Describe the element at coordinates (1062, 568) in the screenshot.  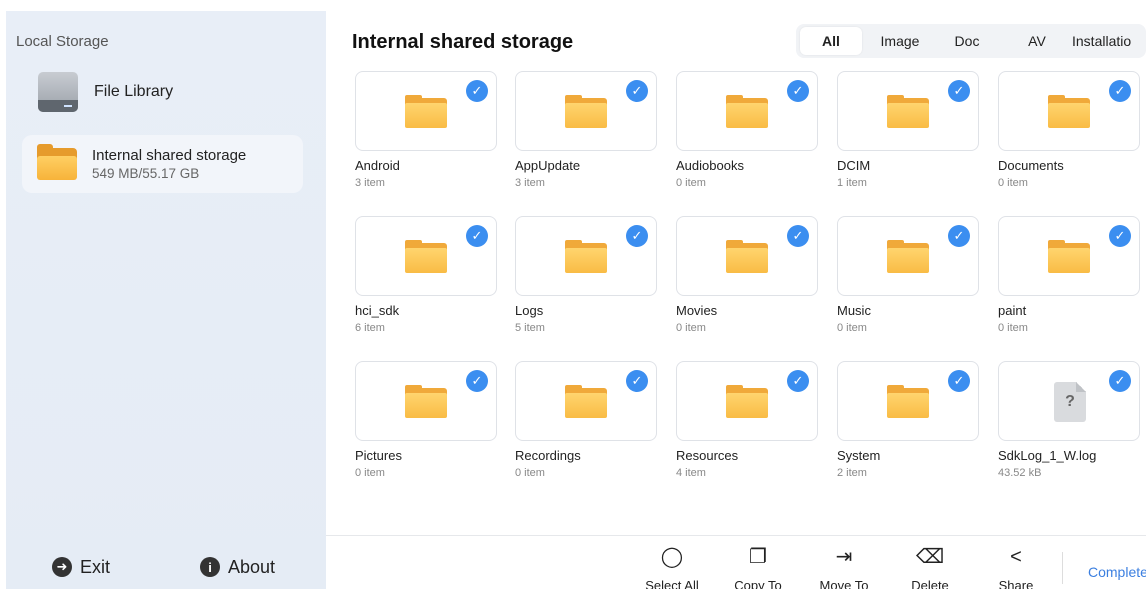
I see `toolbar-divider` at that location.